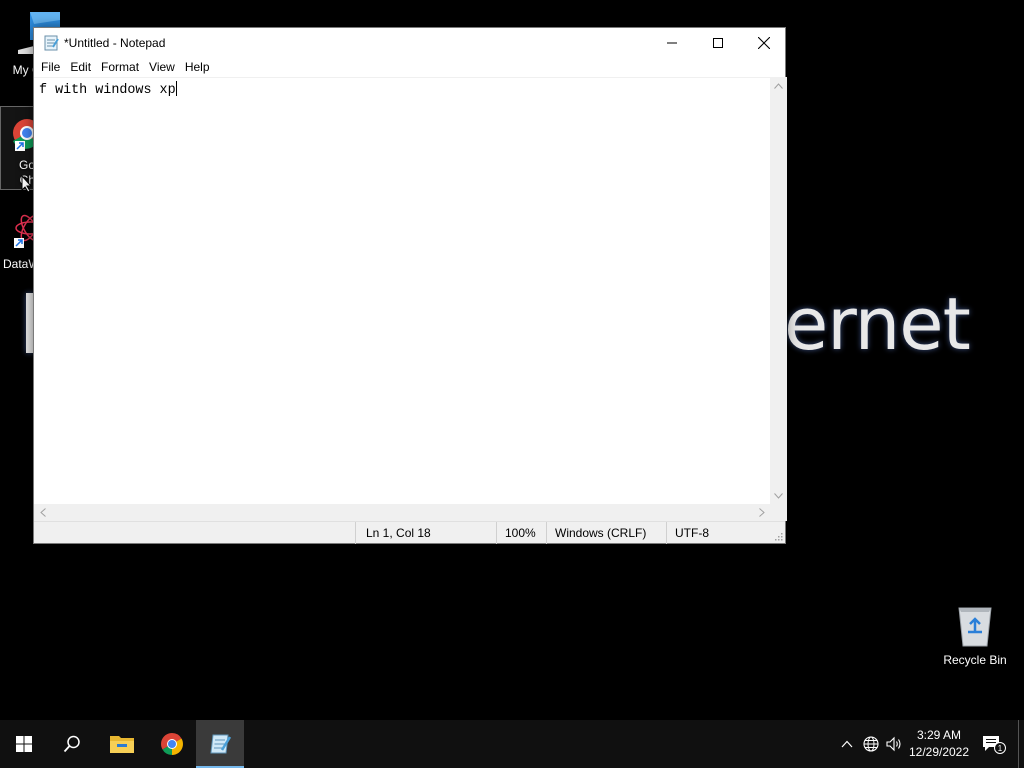  I want to click on maximize-icon, so click(718, 43).